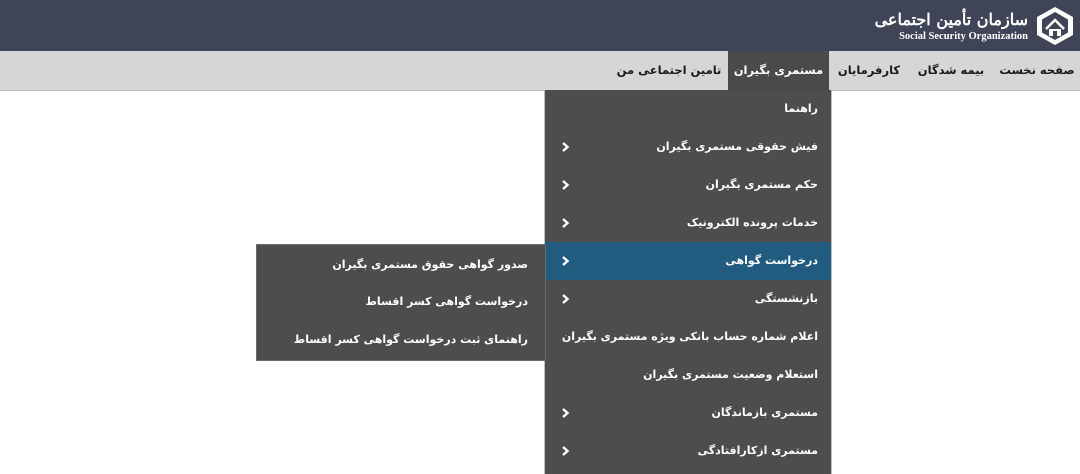 Image resolution: width=1080 pixels, height=474 pixels. I want to click on menu-item-electronic-file-services: خدمات پرونده الکترونیک, so click(688, 223).